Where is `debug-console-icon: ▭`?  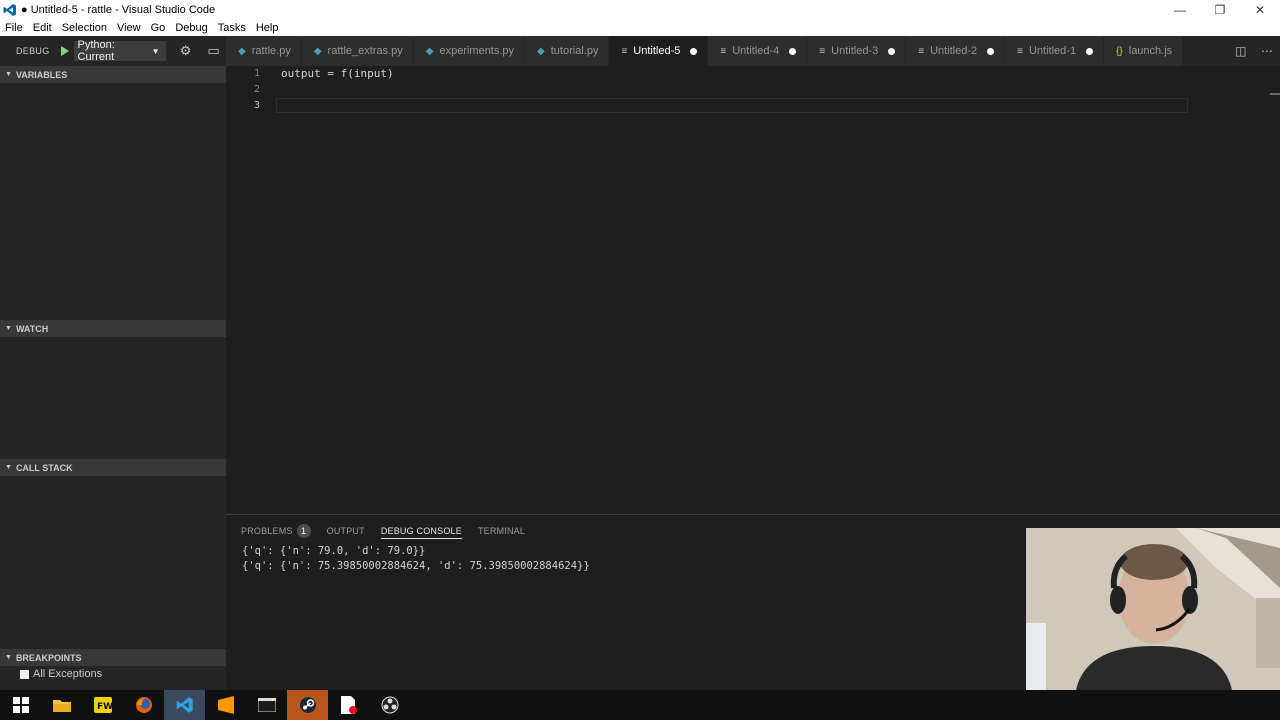 debug-console-icon: ▭ is located at coordinates (214, 51).